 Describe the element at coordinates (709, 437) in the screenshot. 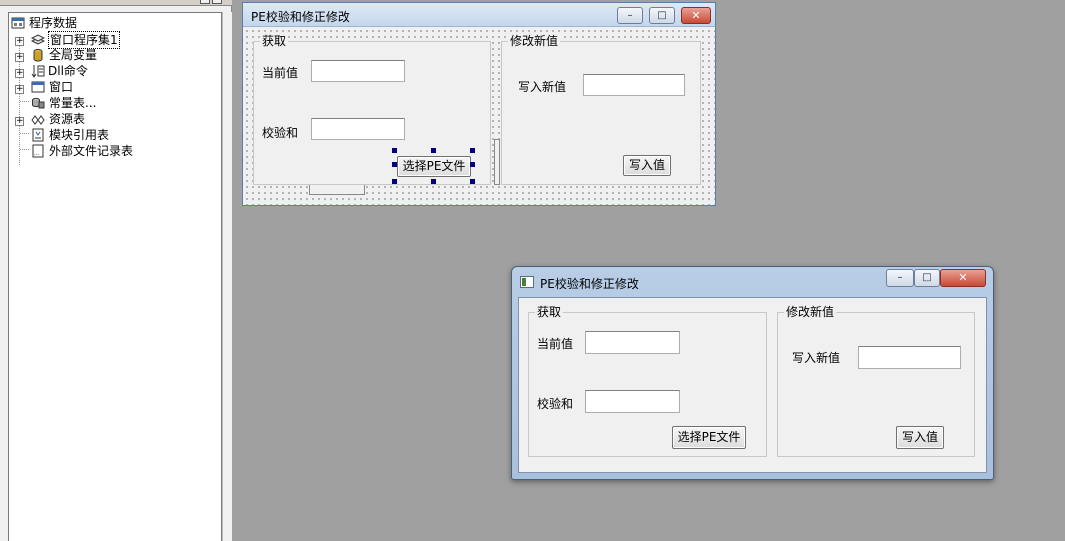

I see `preview-select-pe-file-button: 选择PE文件` at that location.